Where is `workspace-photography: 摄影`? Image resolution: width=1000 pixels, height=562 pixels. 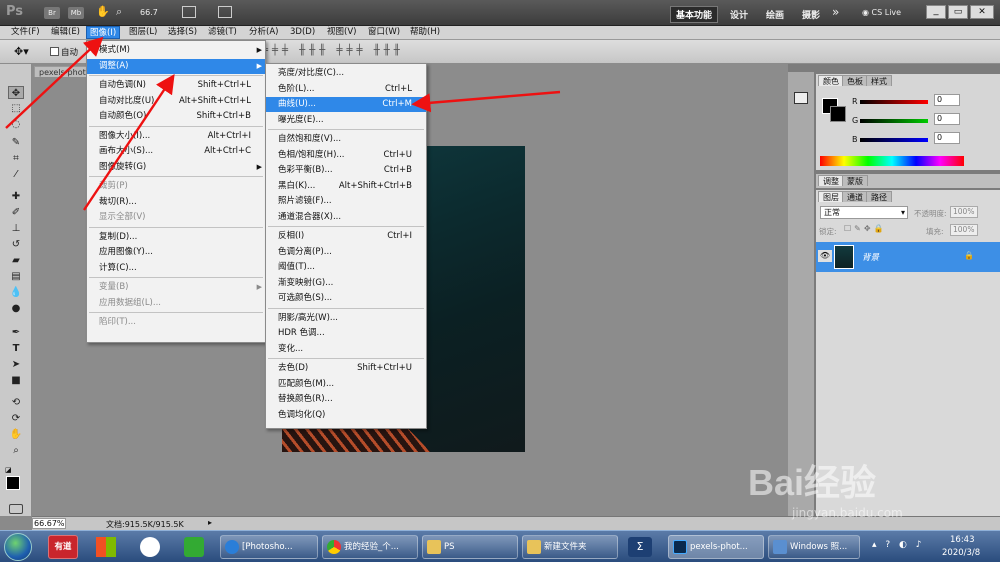 workspace-photography: 摄影 is located at coordinates (811, 14).